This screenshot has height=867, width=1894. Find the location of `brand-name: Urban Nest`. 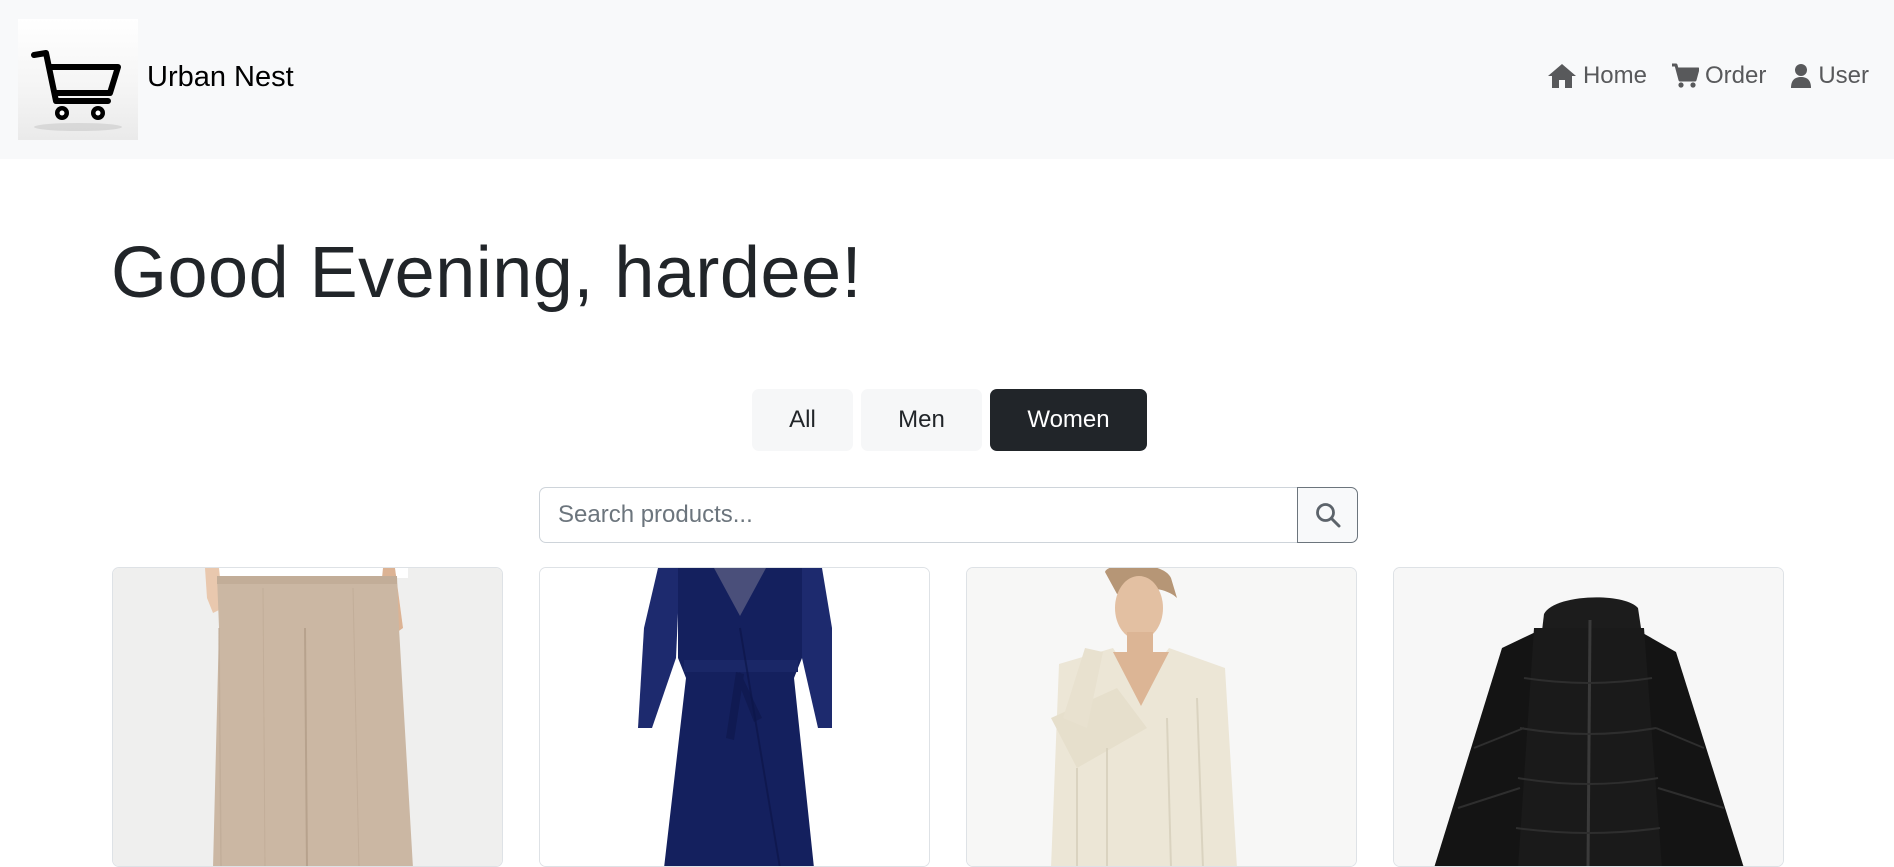

brand-name: Urban Nest is located at coordinates (220, 77).